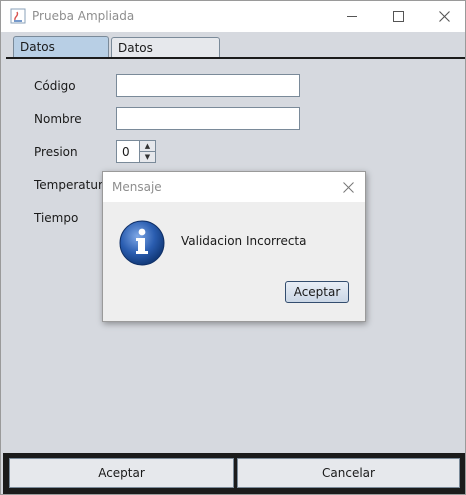 This screenshot has width=466, height=495. What do you see at coordinates (142, 243) in the screenshot?
I see `info-icon` at bounding box center [142, 243].